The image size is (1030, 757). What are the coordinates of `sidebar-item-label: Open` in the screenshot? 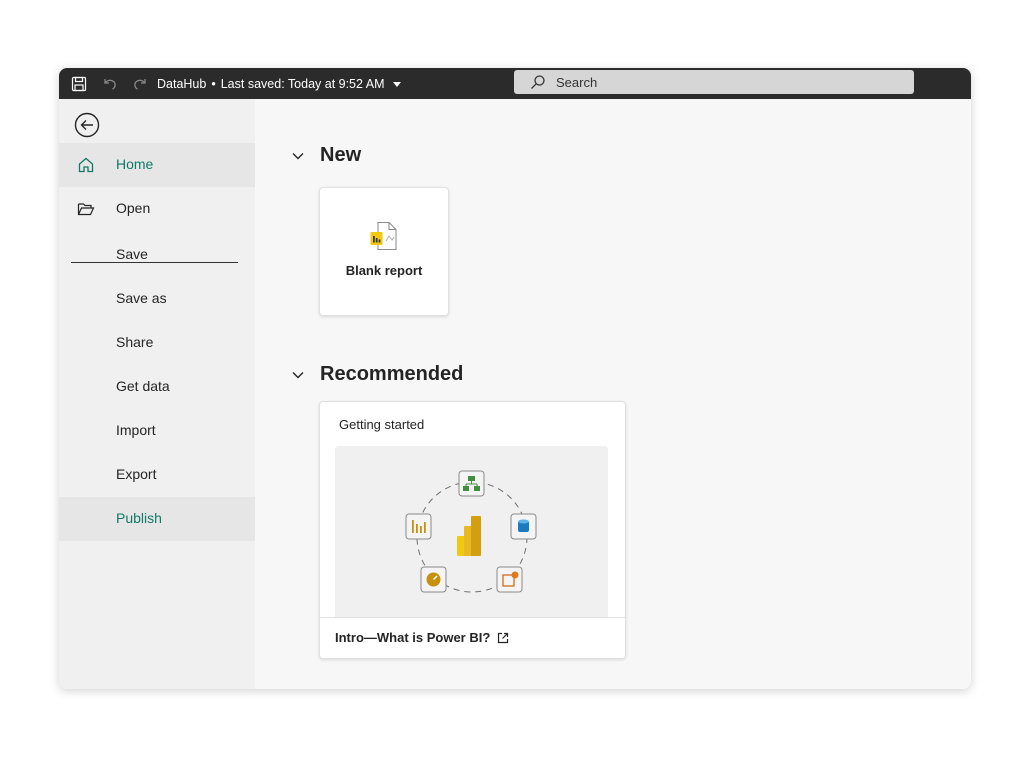 It's located at (133, 208).